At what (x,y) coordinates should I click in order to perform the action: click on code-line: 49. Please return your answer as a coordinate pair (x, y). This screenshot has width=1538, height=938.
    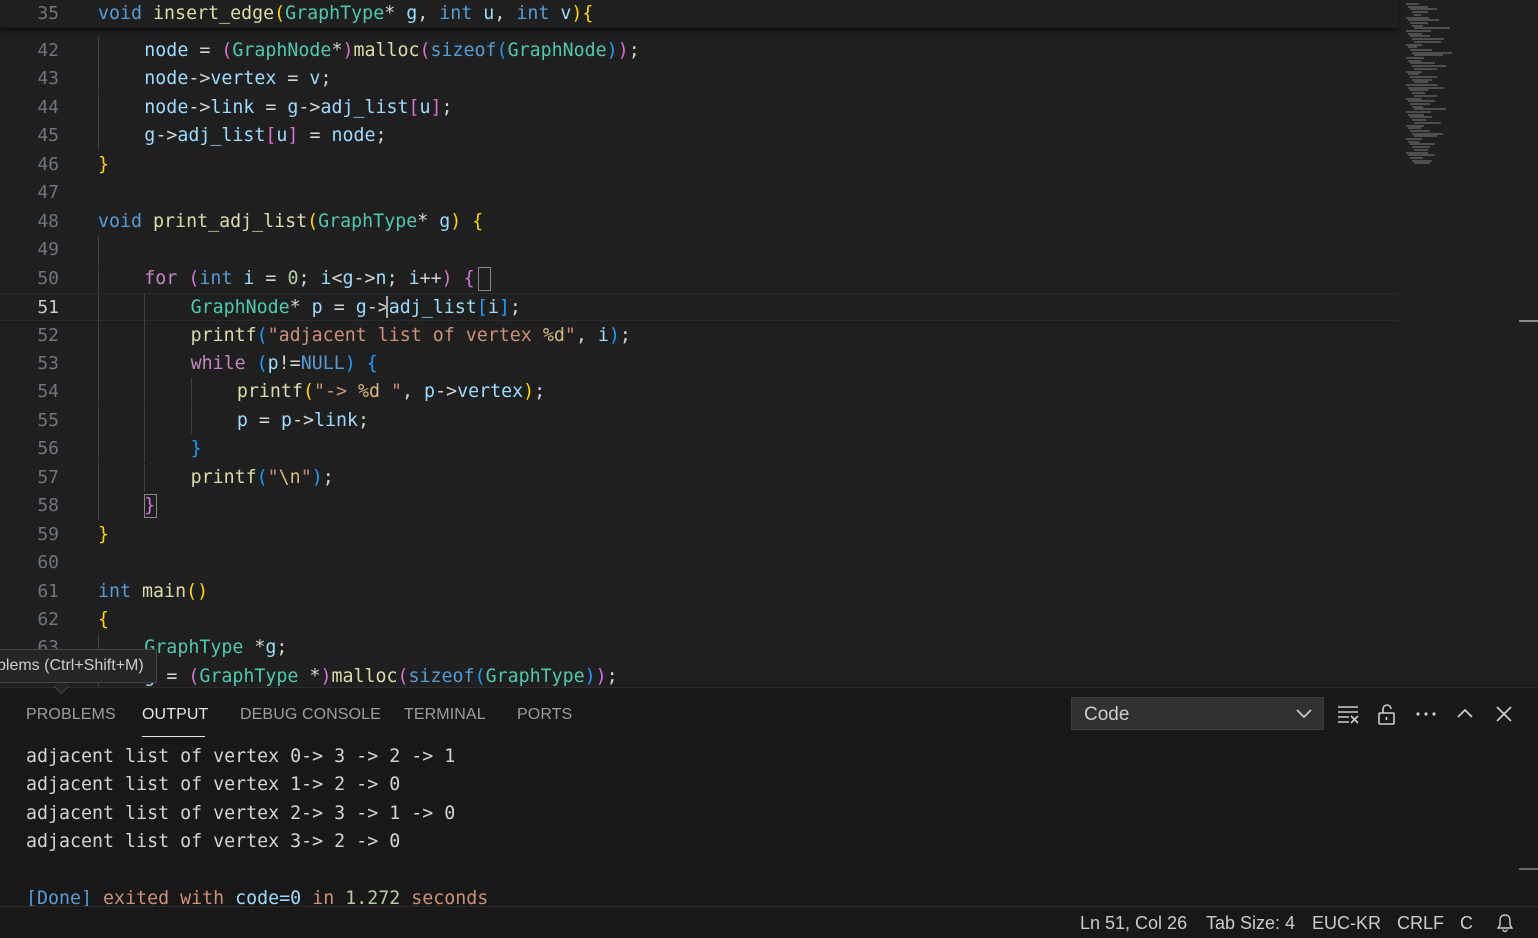
    Looking at the image, I should click on (699, 250).